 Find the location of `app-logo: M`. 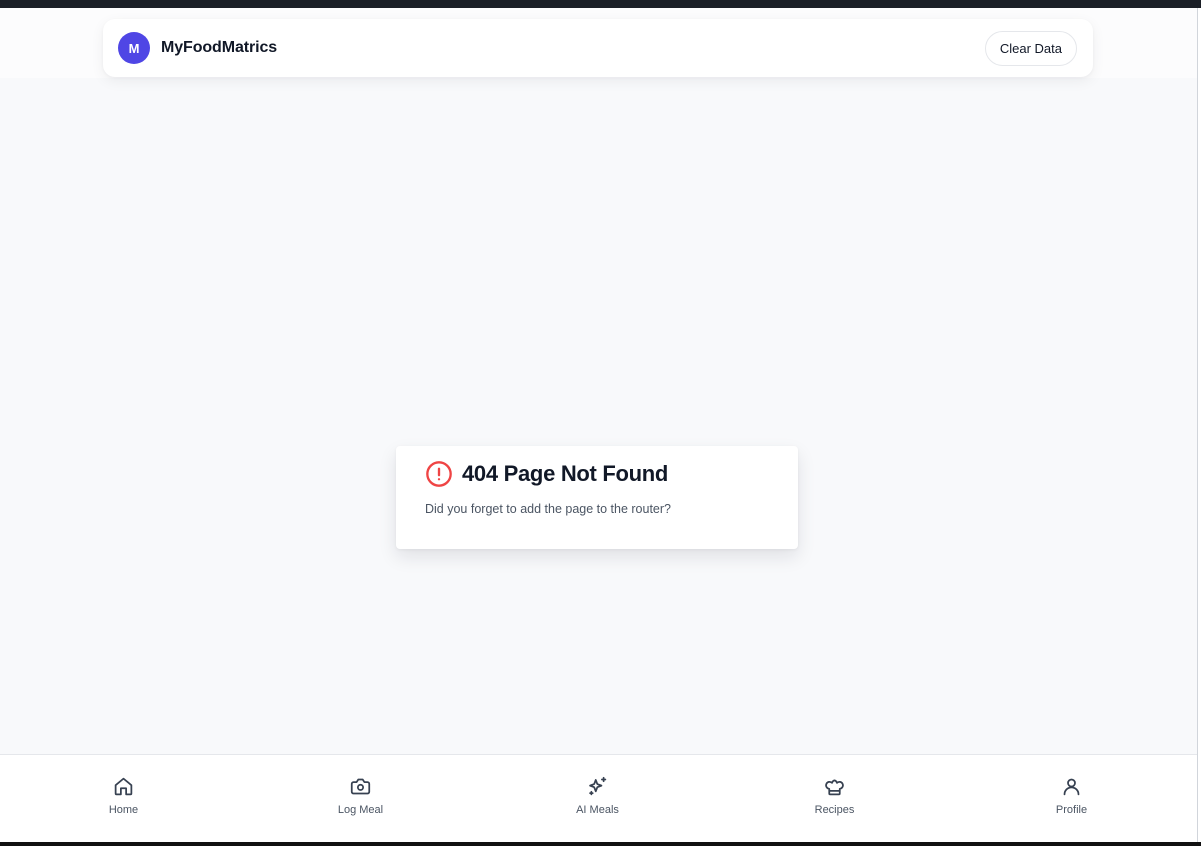

app-logo: M is located at coordinates (134, 48).